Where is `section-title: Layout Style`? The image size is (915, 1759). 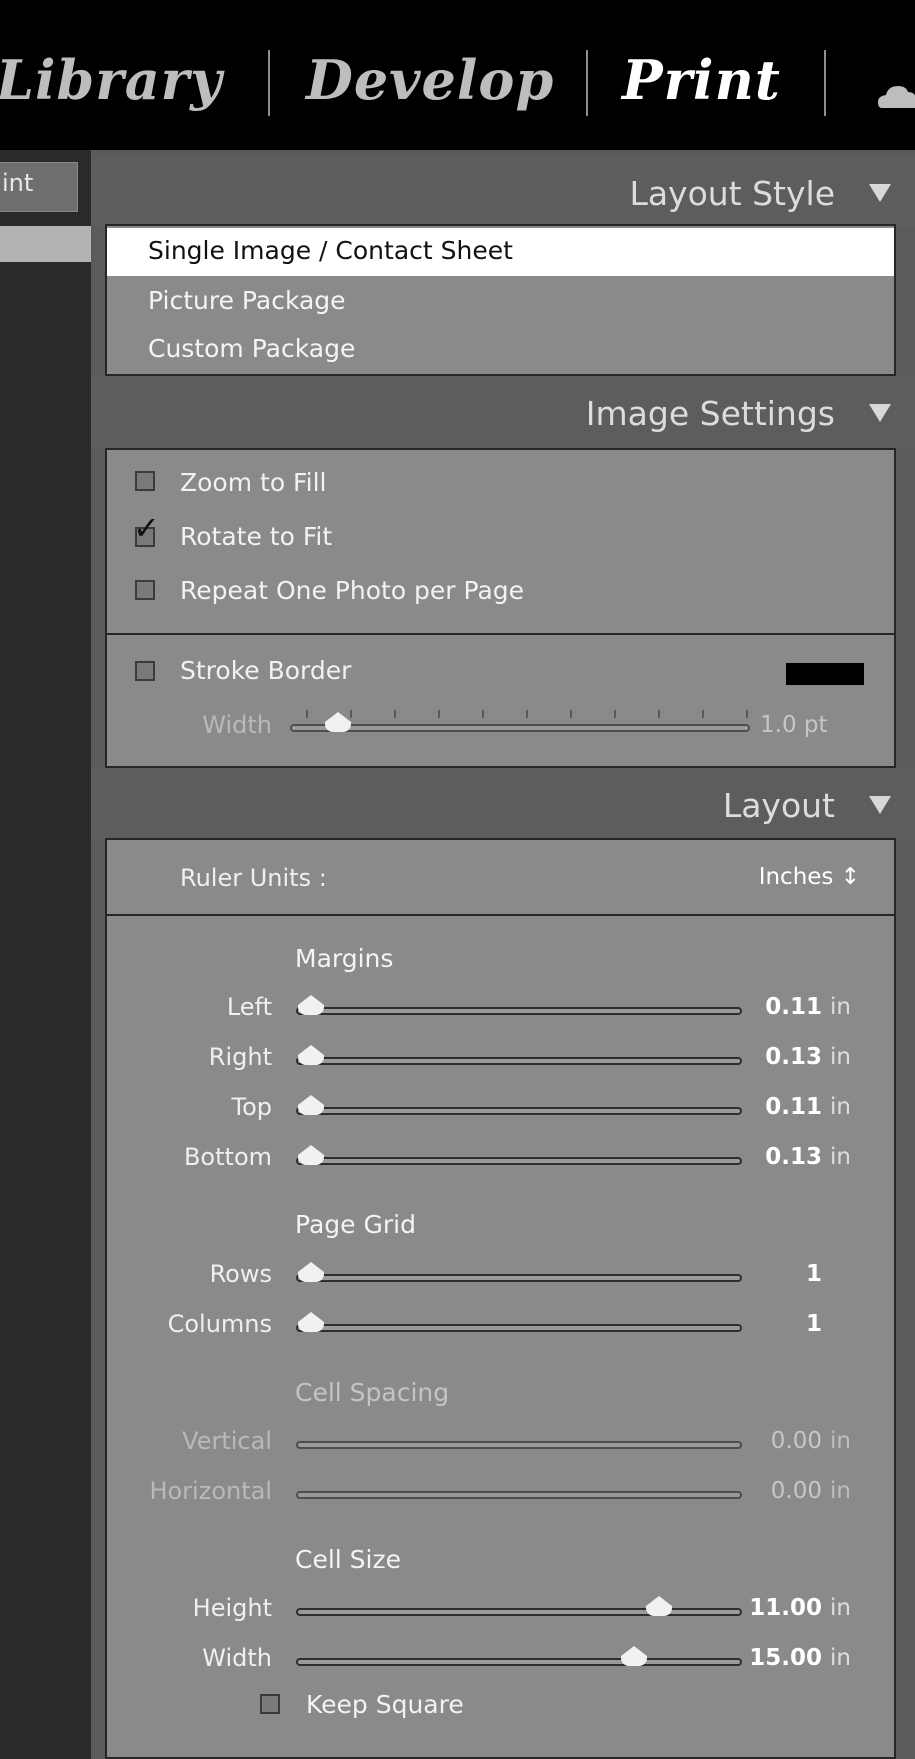 section-title: Layout Style is located at coordinates (732, 193).